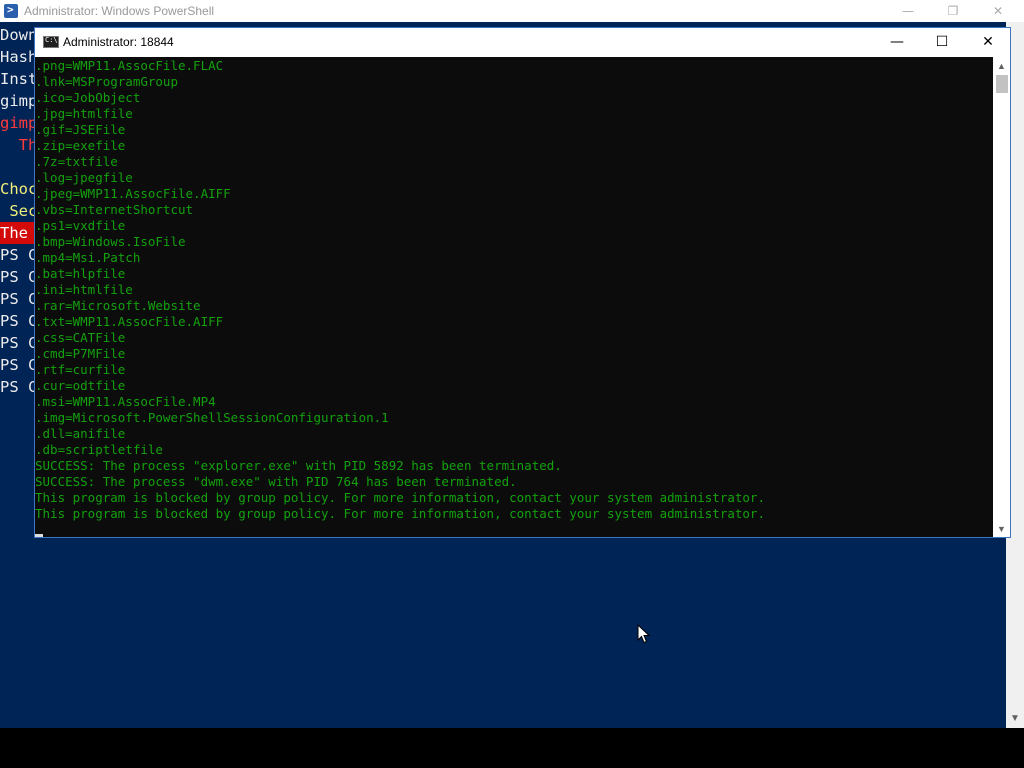  What do you see at coordinates (99, 449) in the screenshot?
I see `cmd-output-line: .db=scriptletfile` at bounding box center [99, 449].